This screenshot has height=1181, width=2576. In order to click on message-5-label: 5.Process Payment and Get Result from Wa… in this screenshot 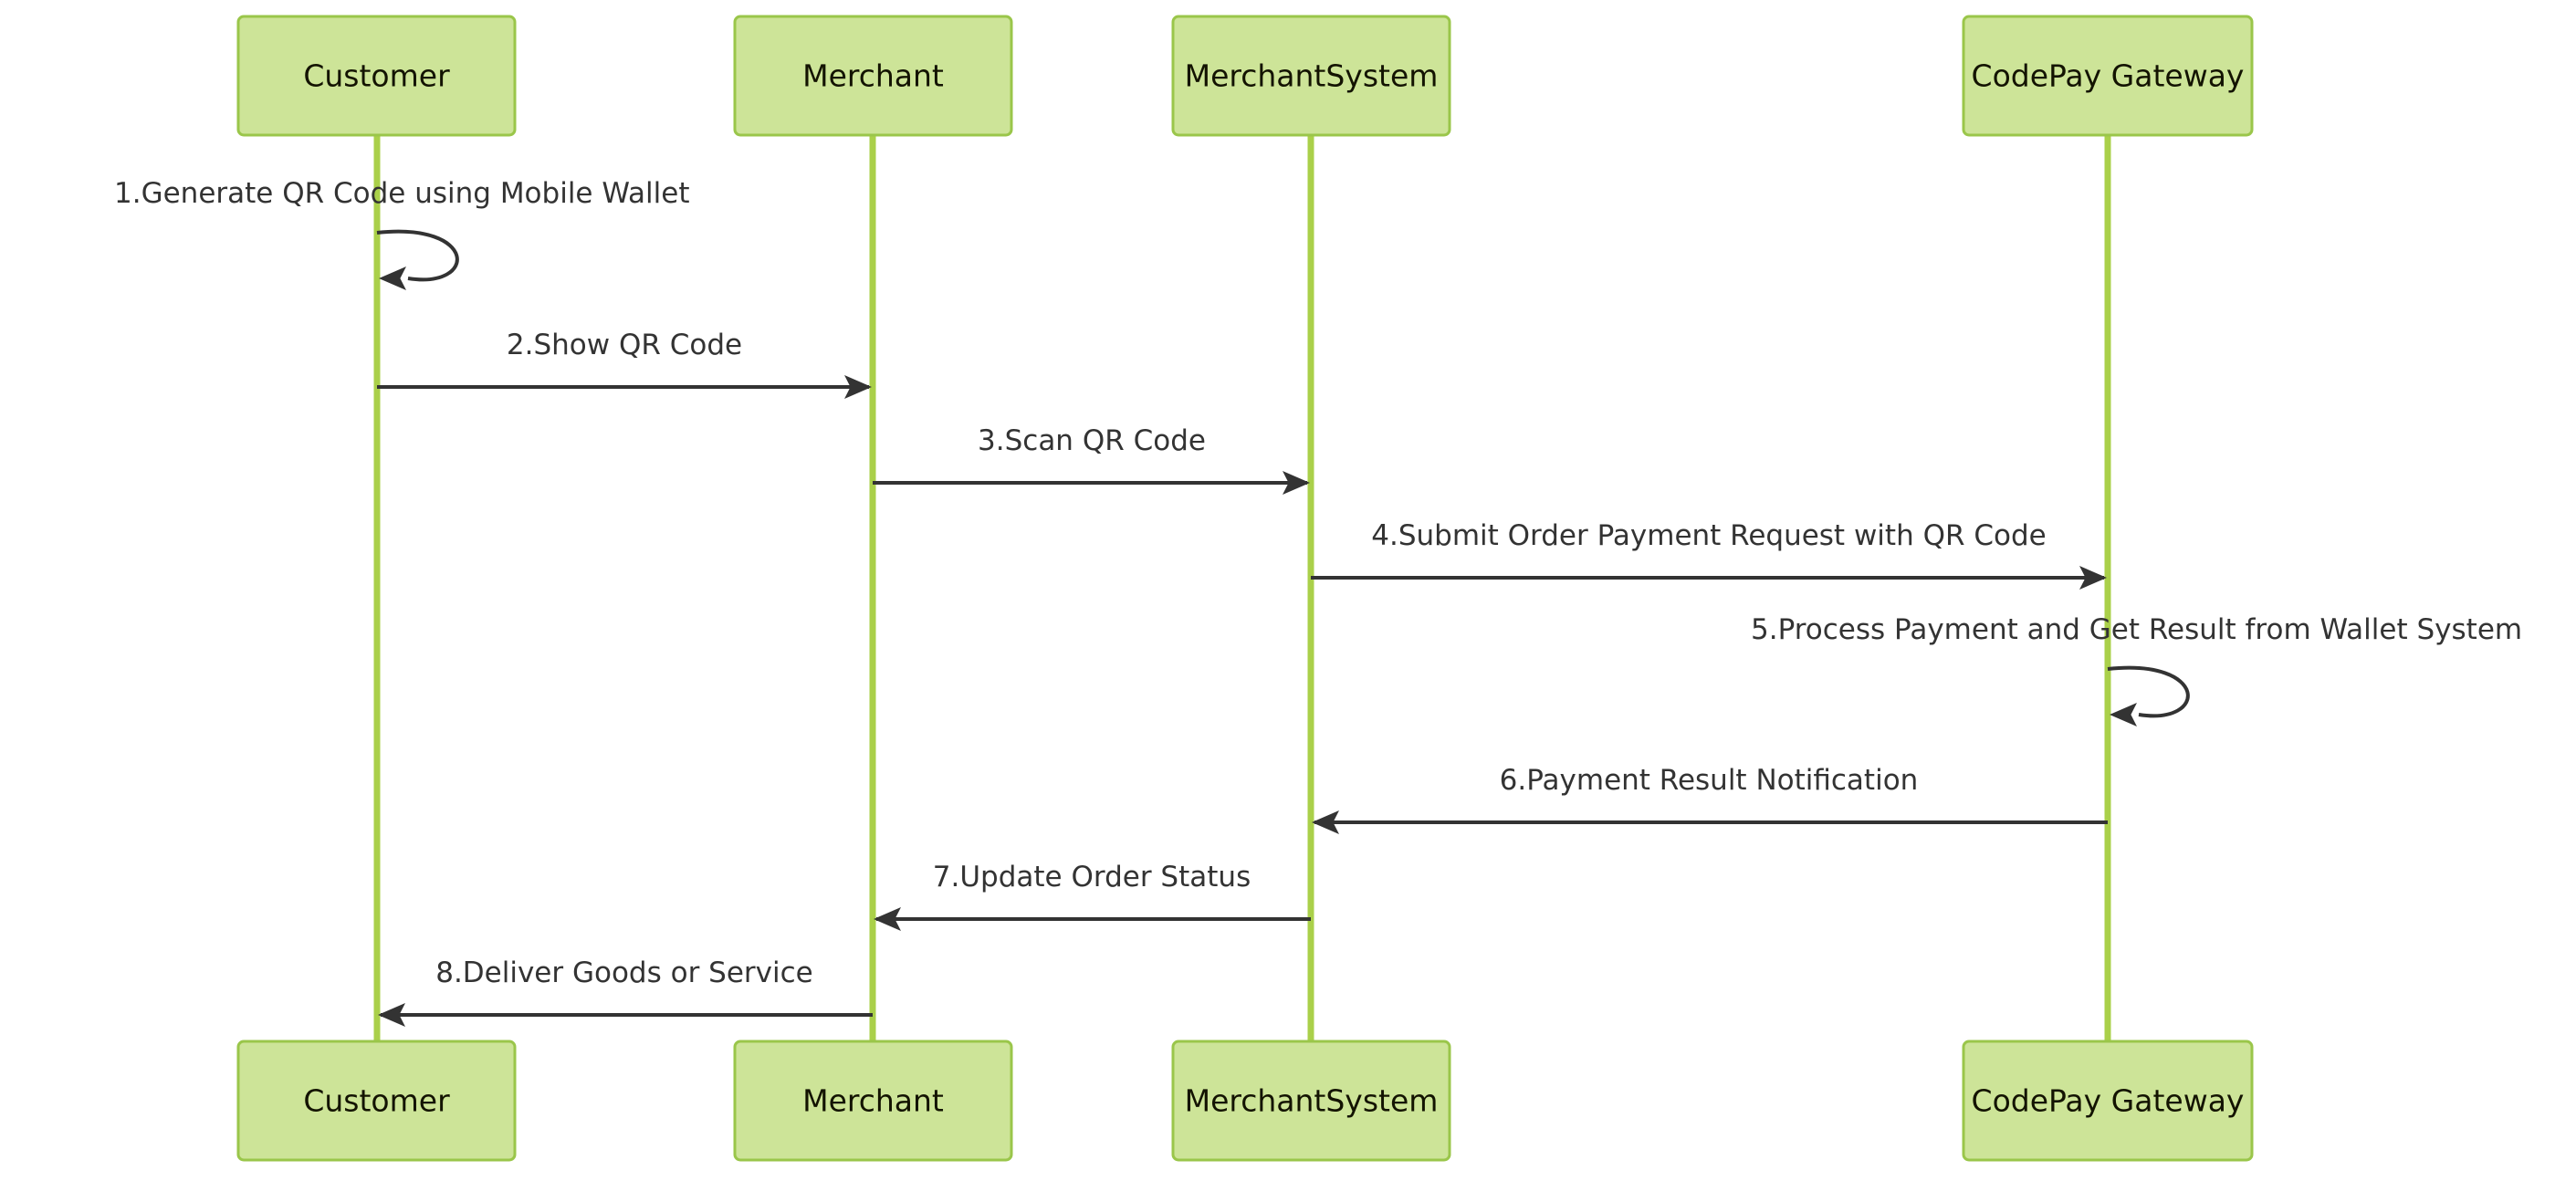, I will do `click(2137, 629)`.